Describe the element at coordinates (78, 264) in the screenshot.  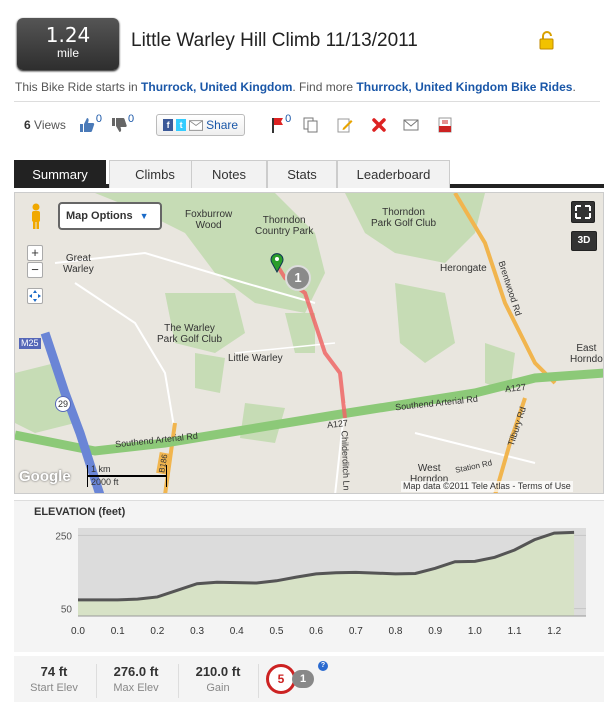
I see `map-label-great-warley: Great Warley` at that location.